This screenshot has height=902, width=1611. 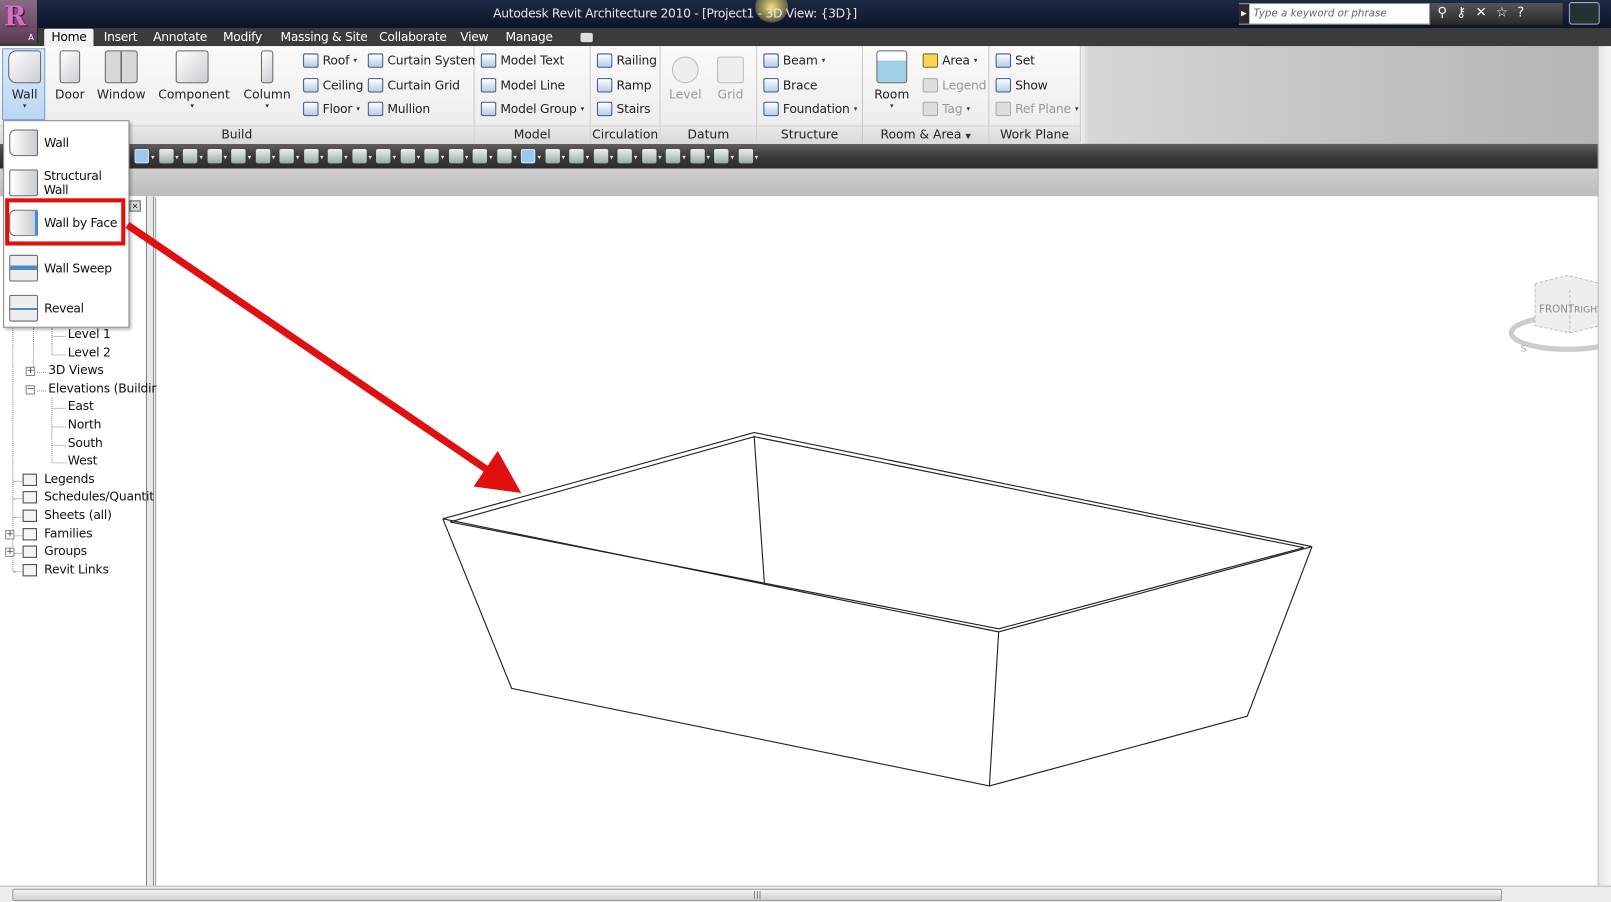 What do you see at coordinates (68, 533) in the screenshot?
I see `tree-item: Families` at bounding box center [68, 533].